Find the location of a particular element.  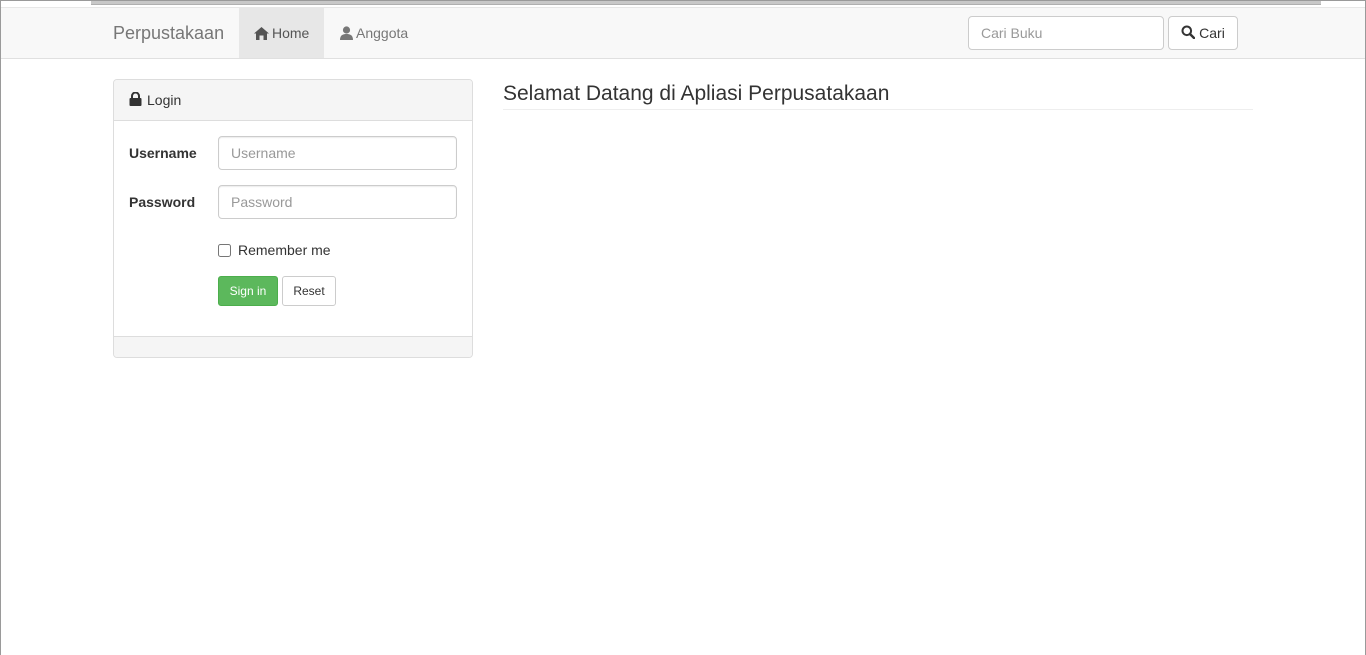

lock-icon is located at coordinates (135, 100).